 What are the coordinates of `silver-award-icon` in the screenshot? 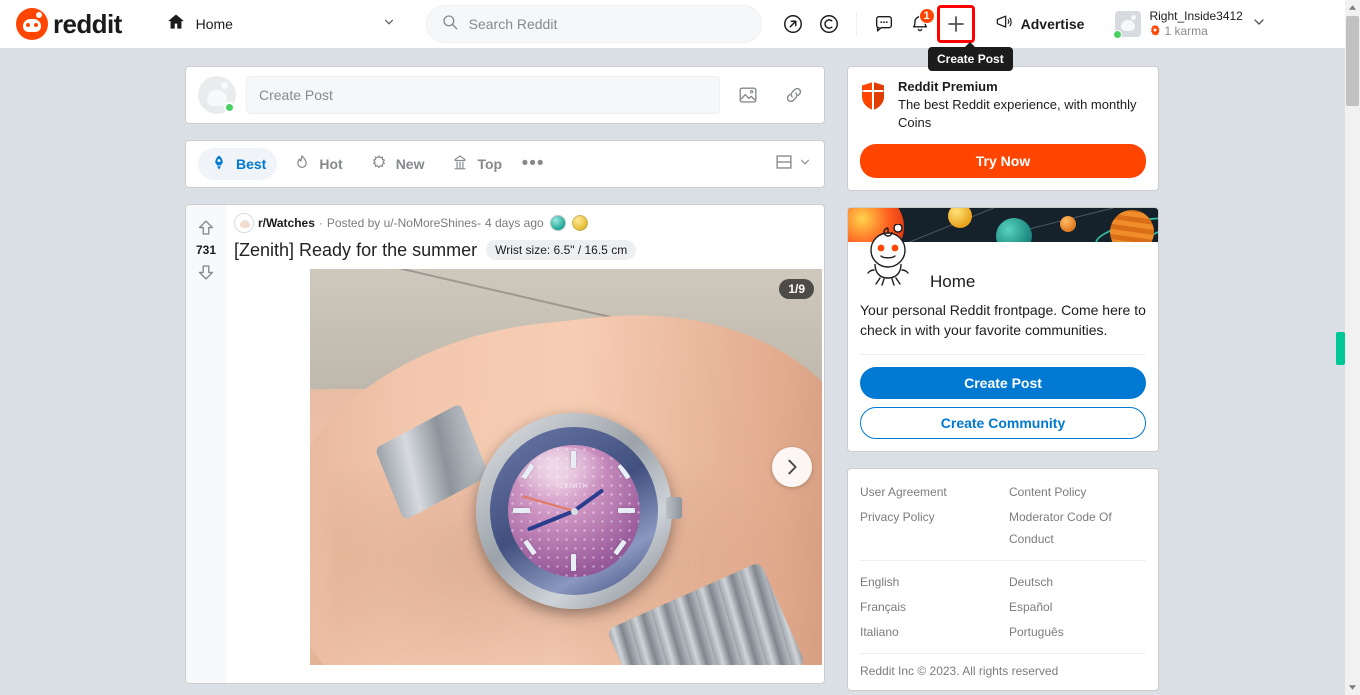 It's located at (557, 223).